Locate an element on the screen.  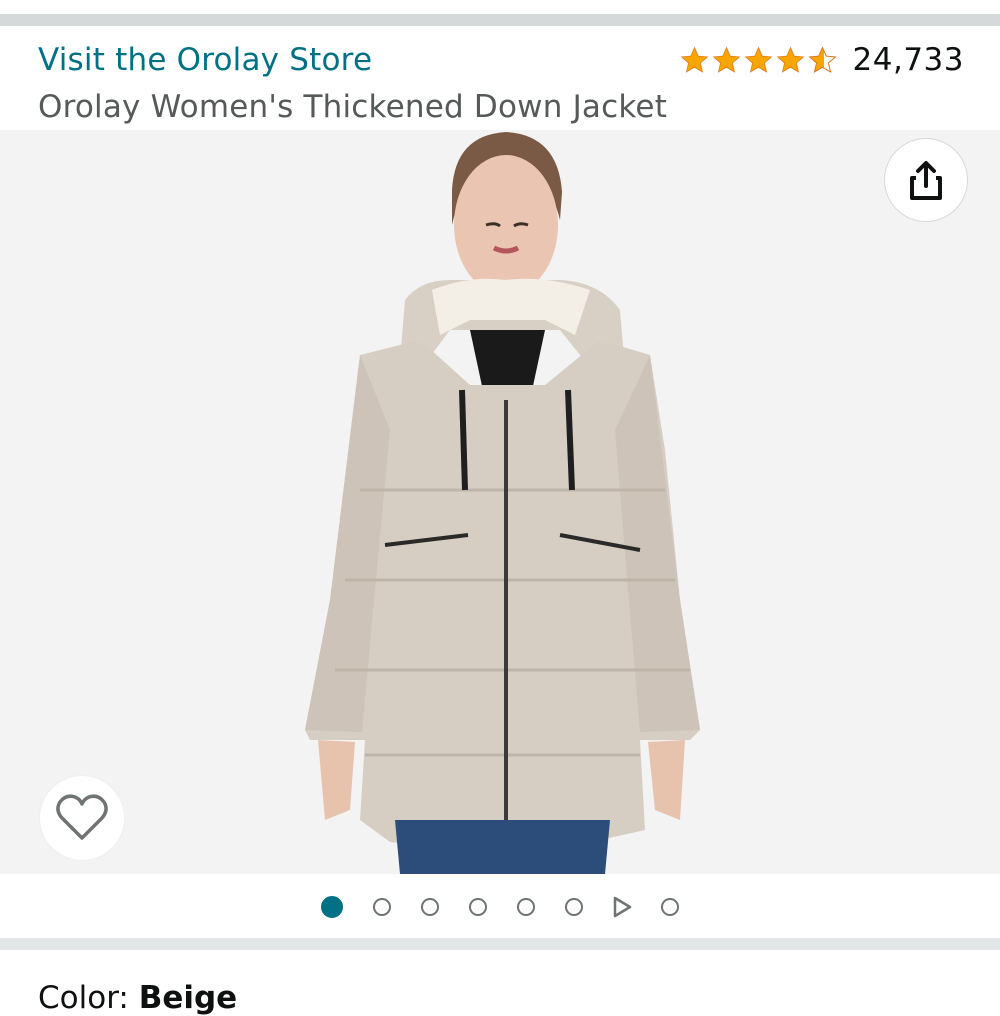
rating-count: 24,733 is located at coordinates (908, 60).